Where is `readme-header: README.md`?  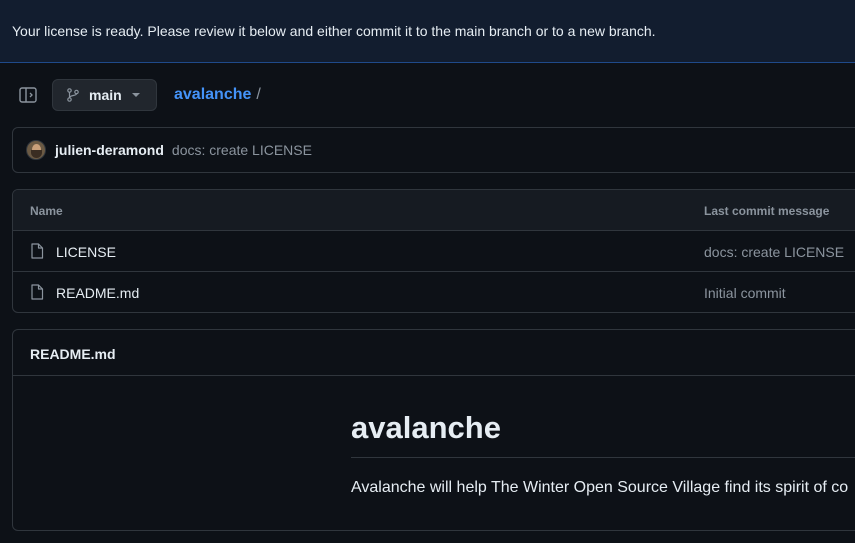 readme-header: README.md is located at coordinates (434, 353).